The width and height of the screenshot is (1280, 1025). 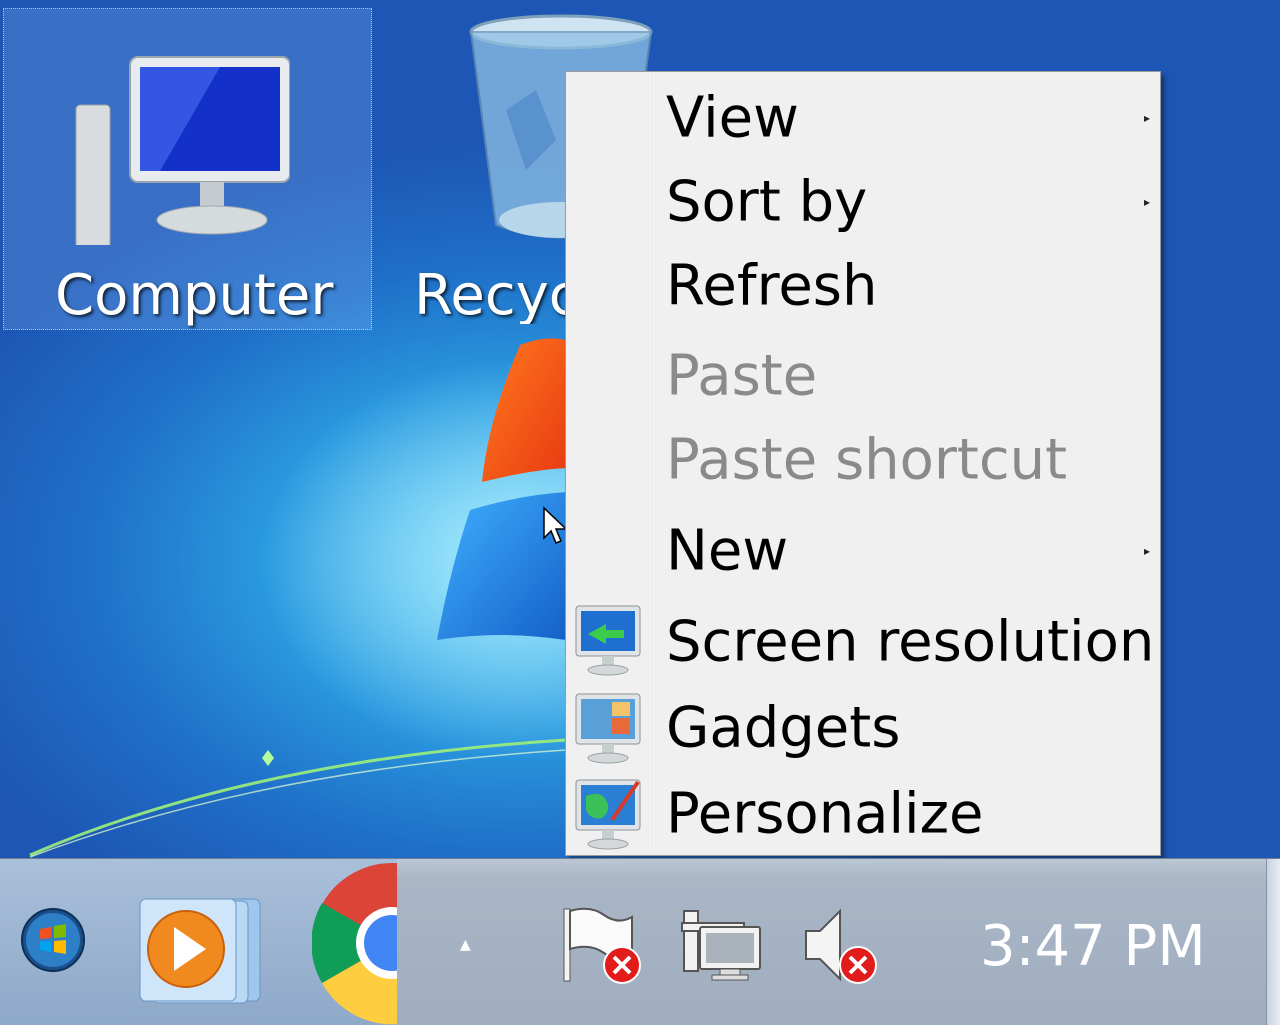 I want to click on menu-item-screen-resolution: Screen resolution, so click(x=863, y=642).